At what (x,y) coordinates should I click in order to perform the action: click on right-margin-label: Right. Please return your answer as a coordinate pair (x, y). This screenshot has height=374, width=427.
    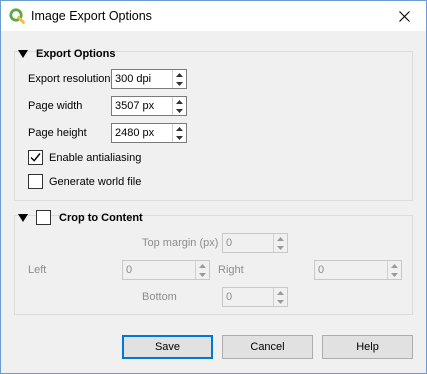
    Looking at the image, I should click on (231, 270).